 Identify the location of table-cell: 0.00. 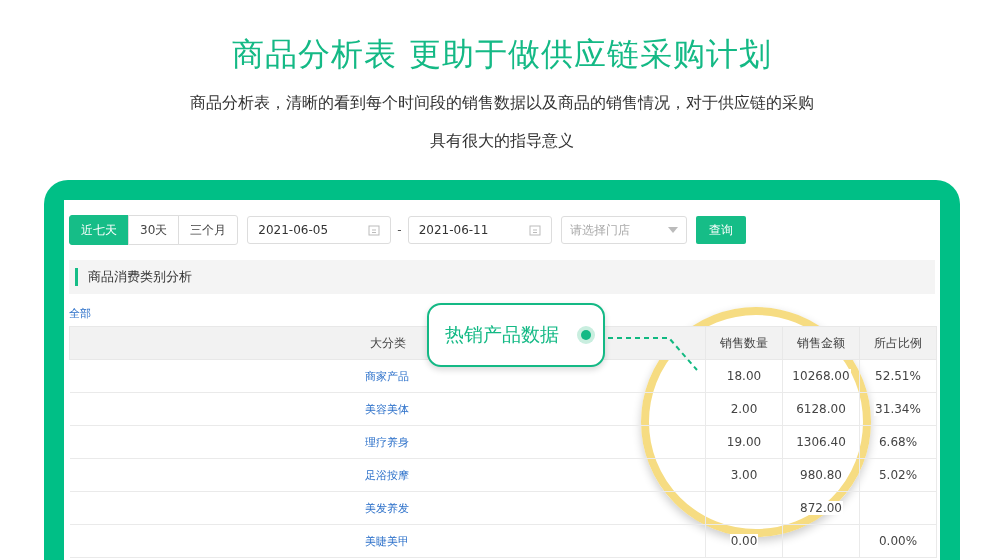
(744, 541).